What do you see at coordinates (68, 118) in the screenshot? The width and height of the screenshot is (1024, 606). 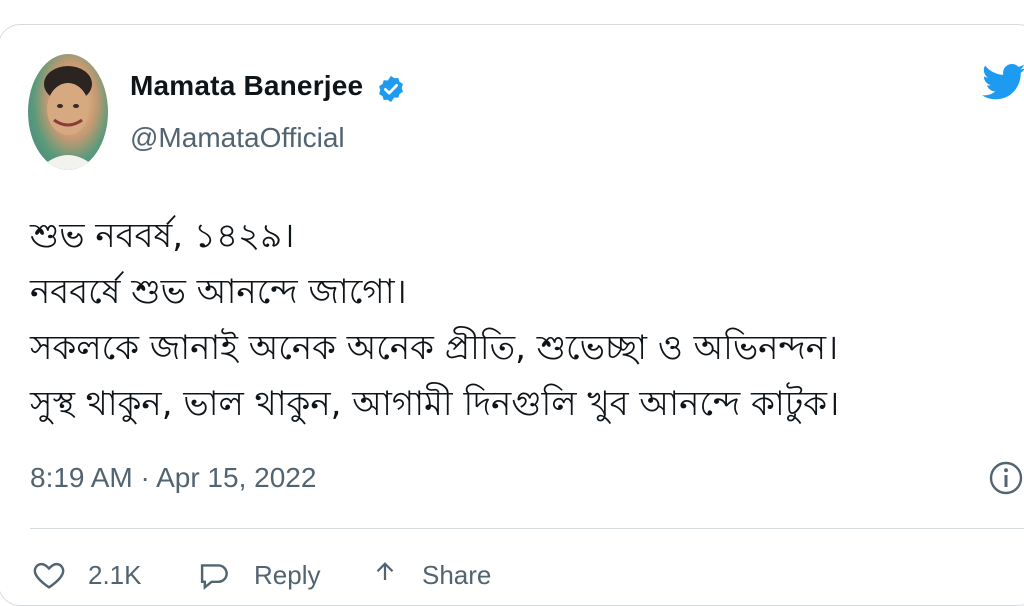 I see `avatar-portrait` at bounding box center [68, 118].